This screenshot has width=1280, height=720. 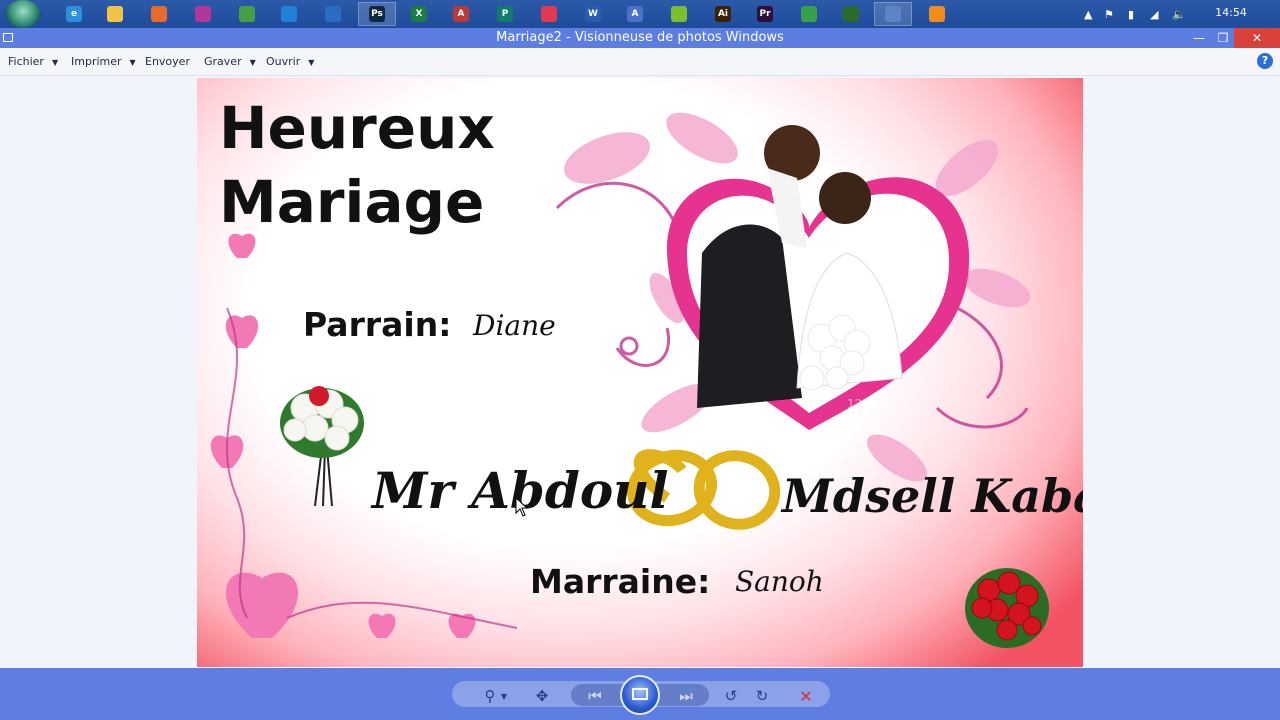 I want to click on illustrator-icon: Ai, so click(x=723, y=14).